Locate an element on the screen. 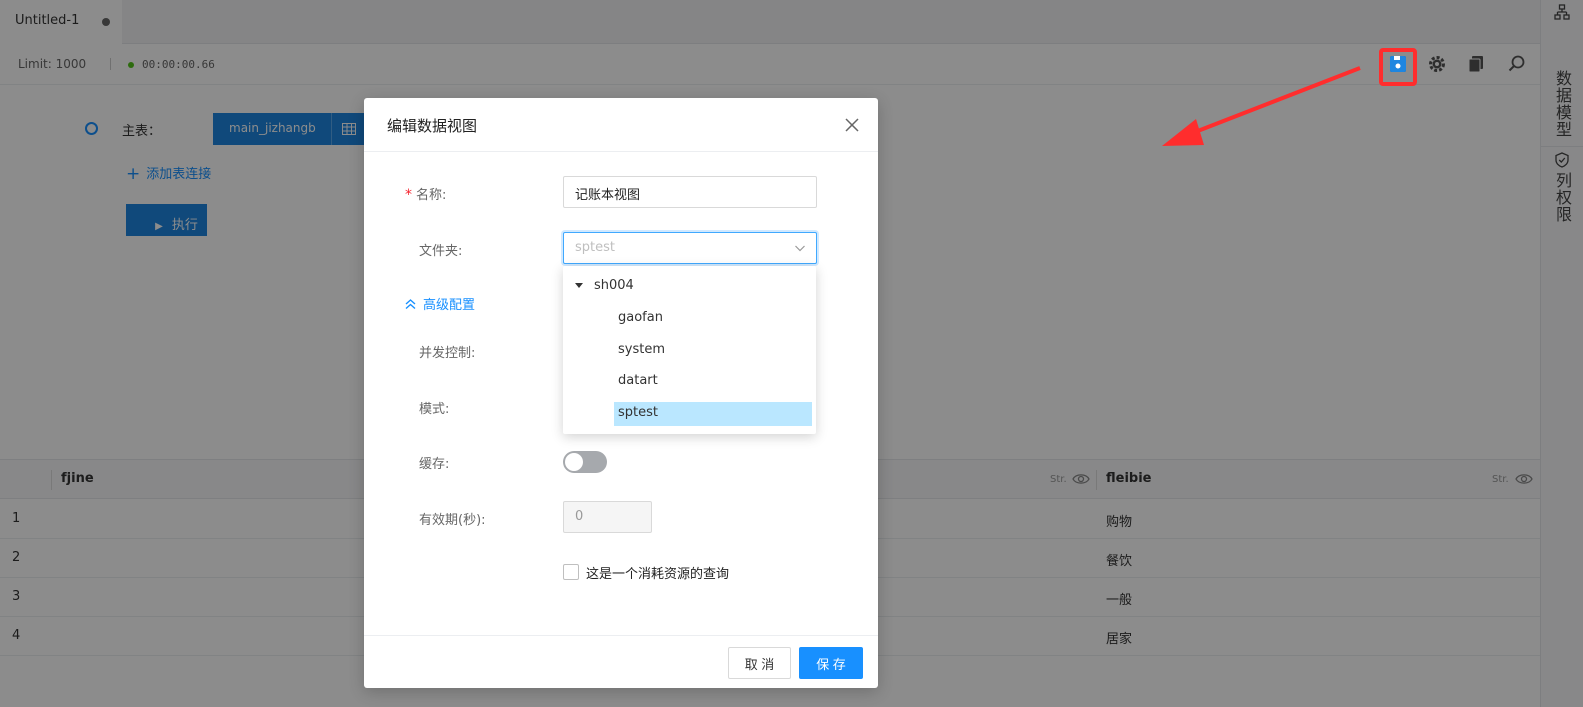 Image resolution: width=1583 pixels, height=707 pixels. advanced-config-toggle: 高级配置 is located at coordinates (439, 304).